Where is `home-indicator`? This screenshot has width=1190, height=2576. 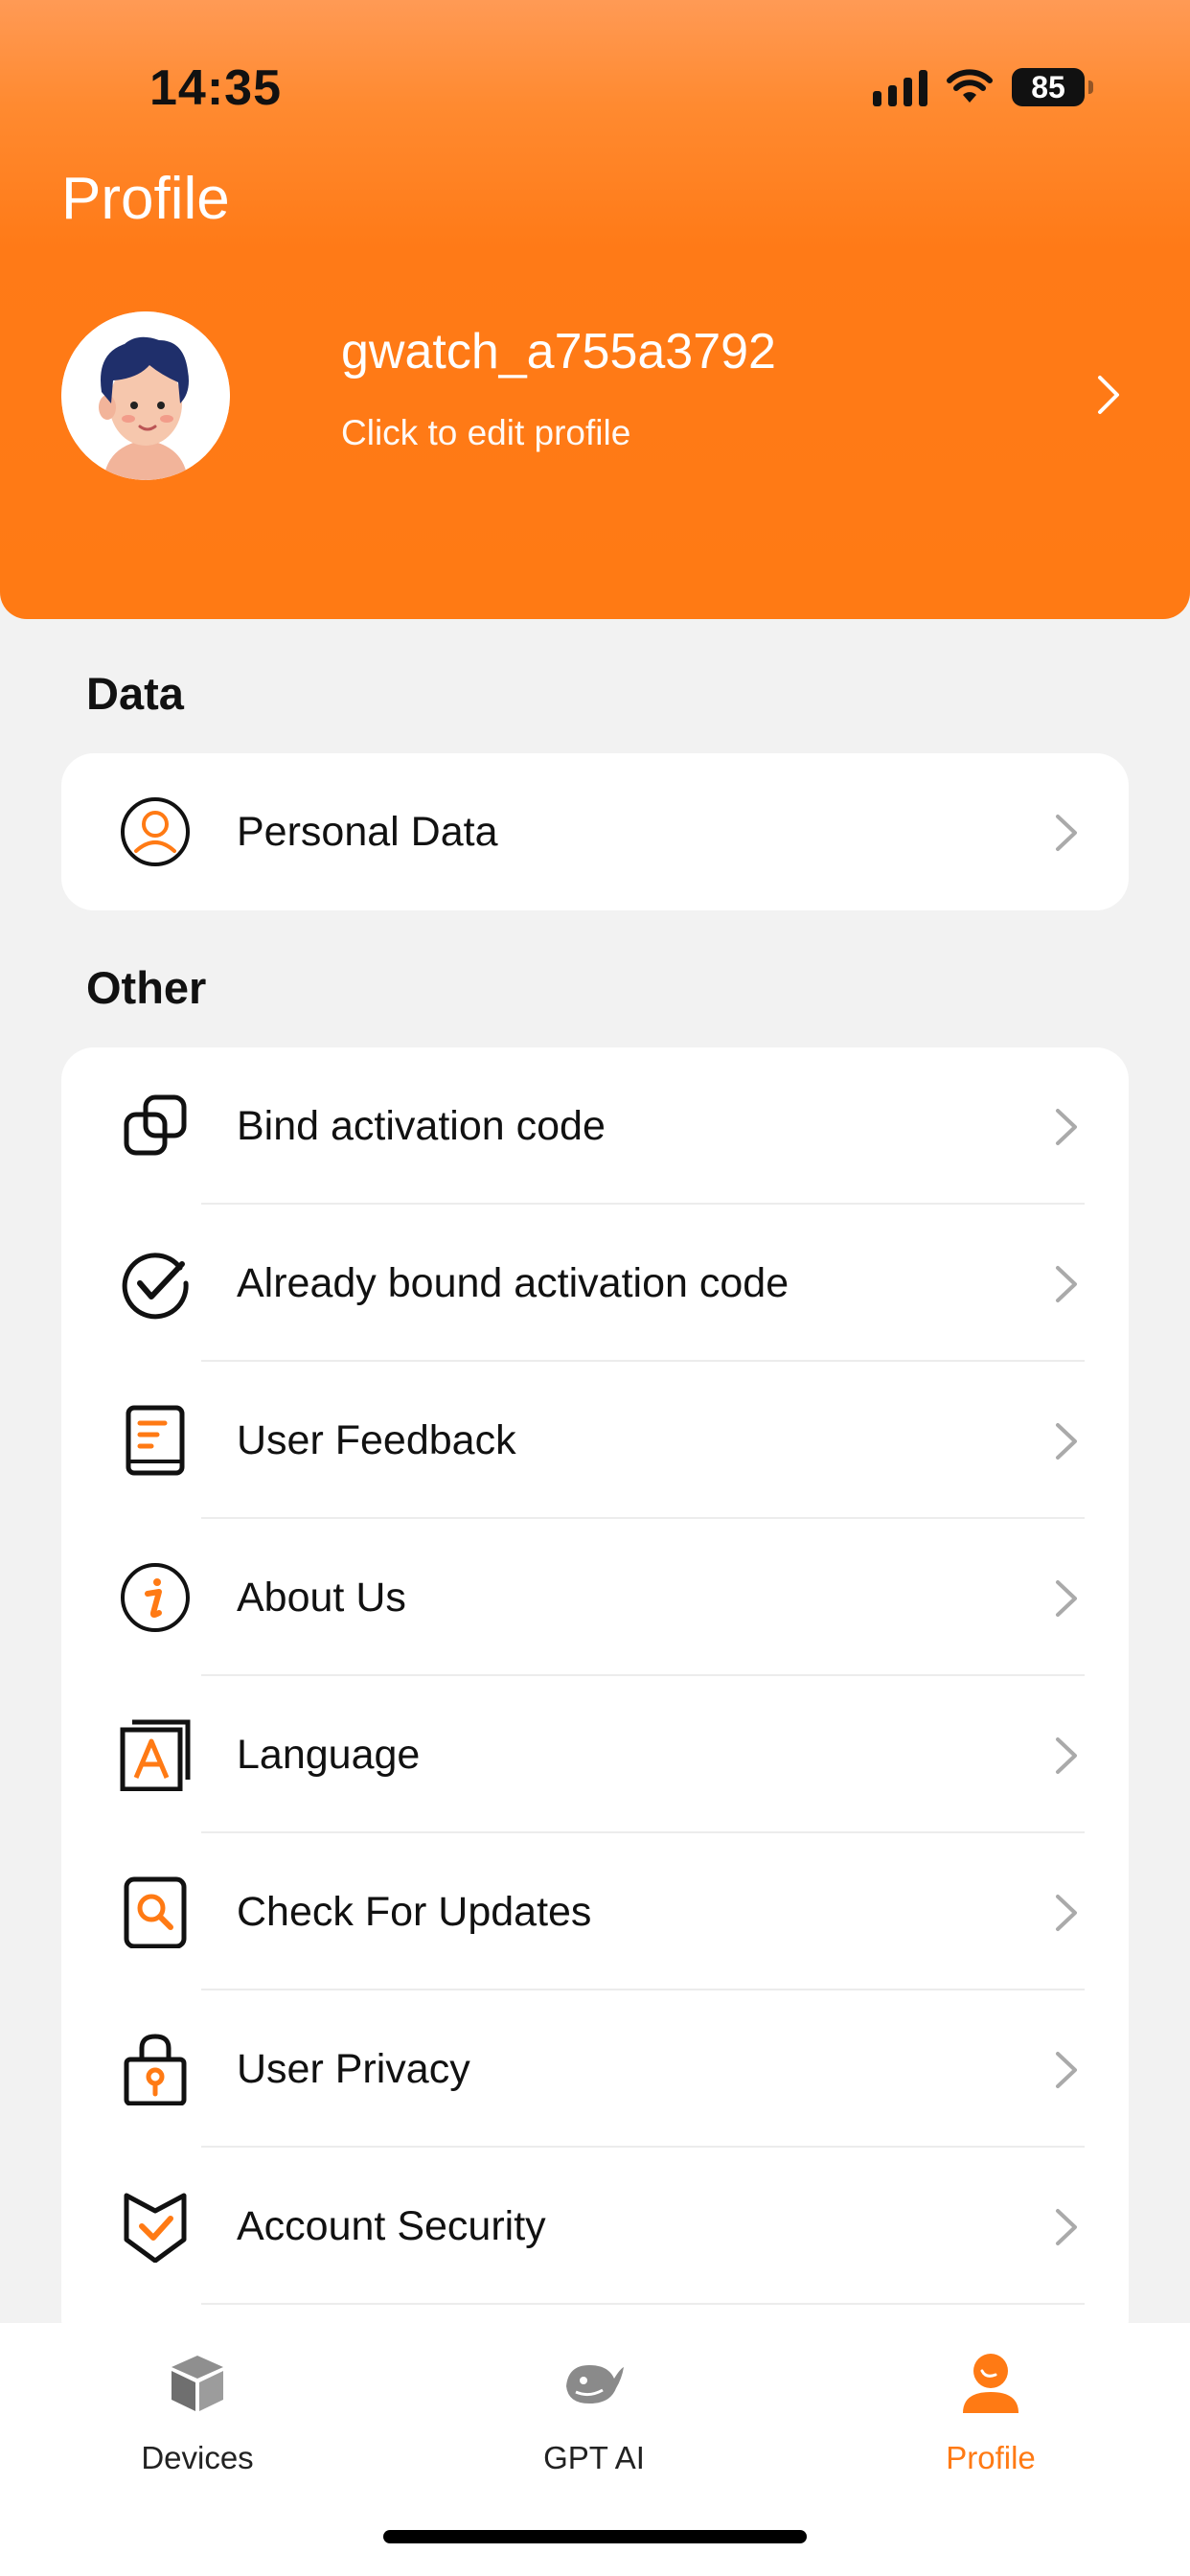 home-indicator is located at coordinates (595, 2536).